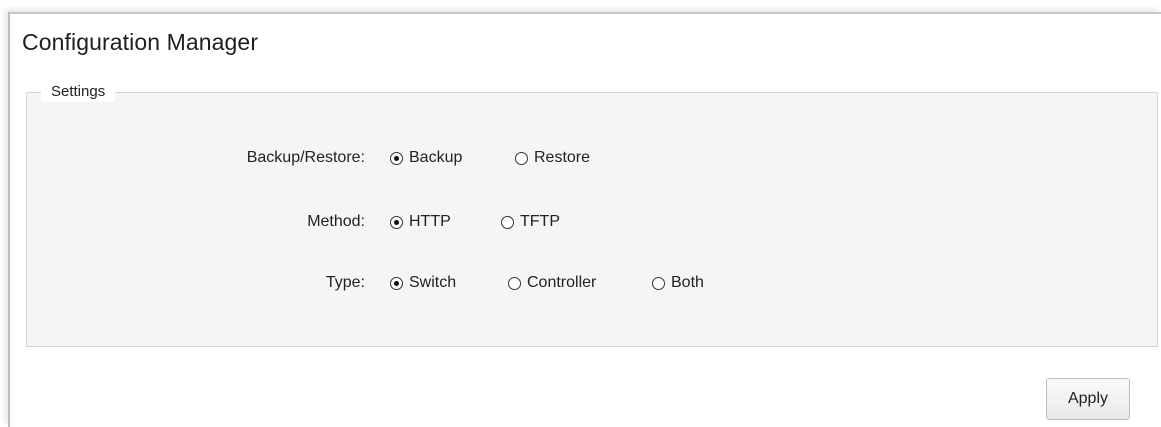 This screenshot has height=427, width=1161. What do you see at coordinates (562, 282) in the screenshot?
I see `controller-radio-label: Controller` at bounding box center [562, 282].